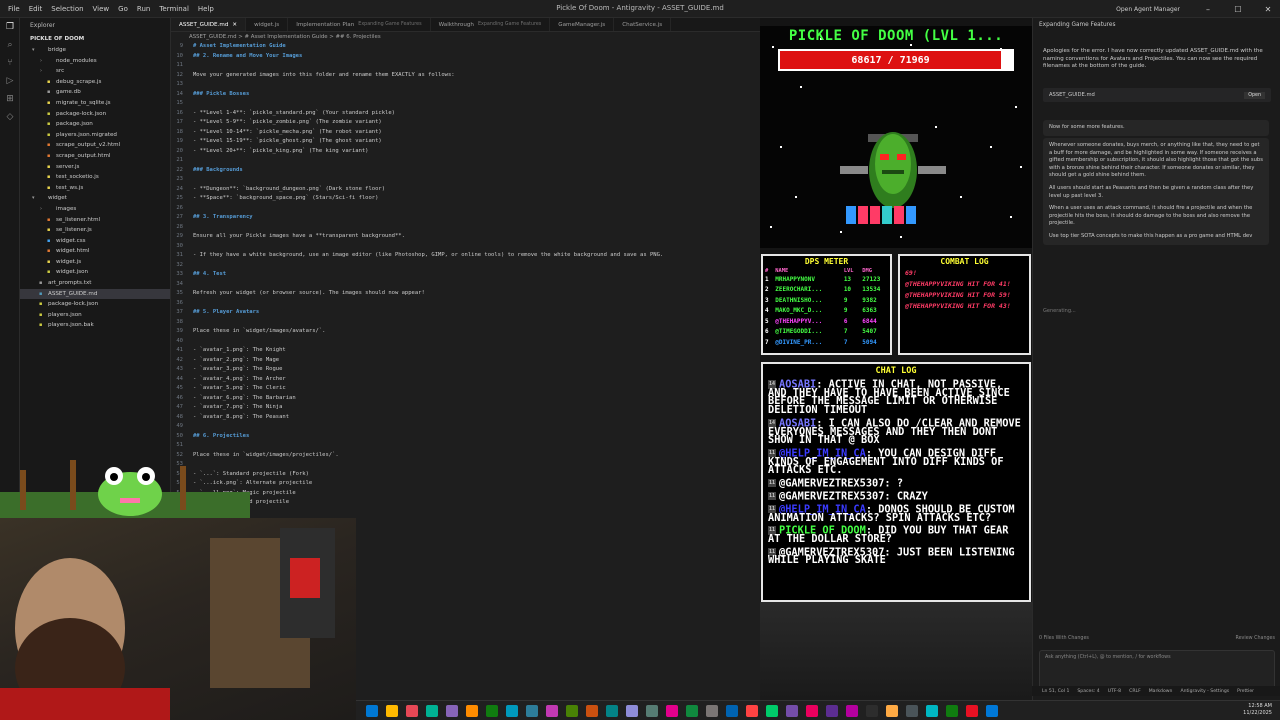  Describe the element at coordinates (1088, 691) in the screenshot. I see `status-item: Spaces: 4` at that location.